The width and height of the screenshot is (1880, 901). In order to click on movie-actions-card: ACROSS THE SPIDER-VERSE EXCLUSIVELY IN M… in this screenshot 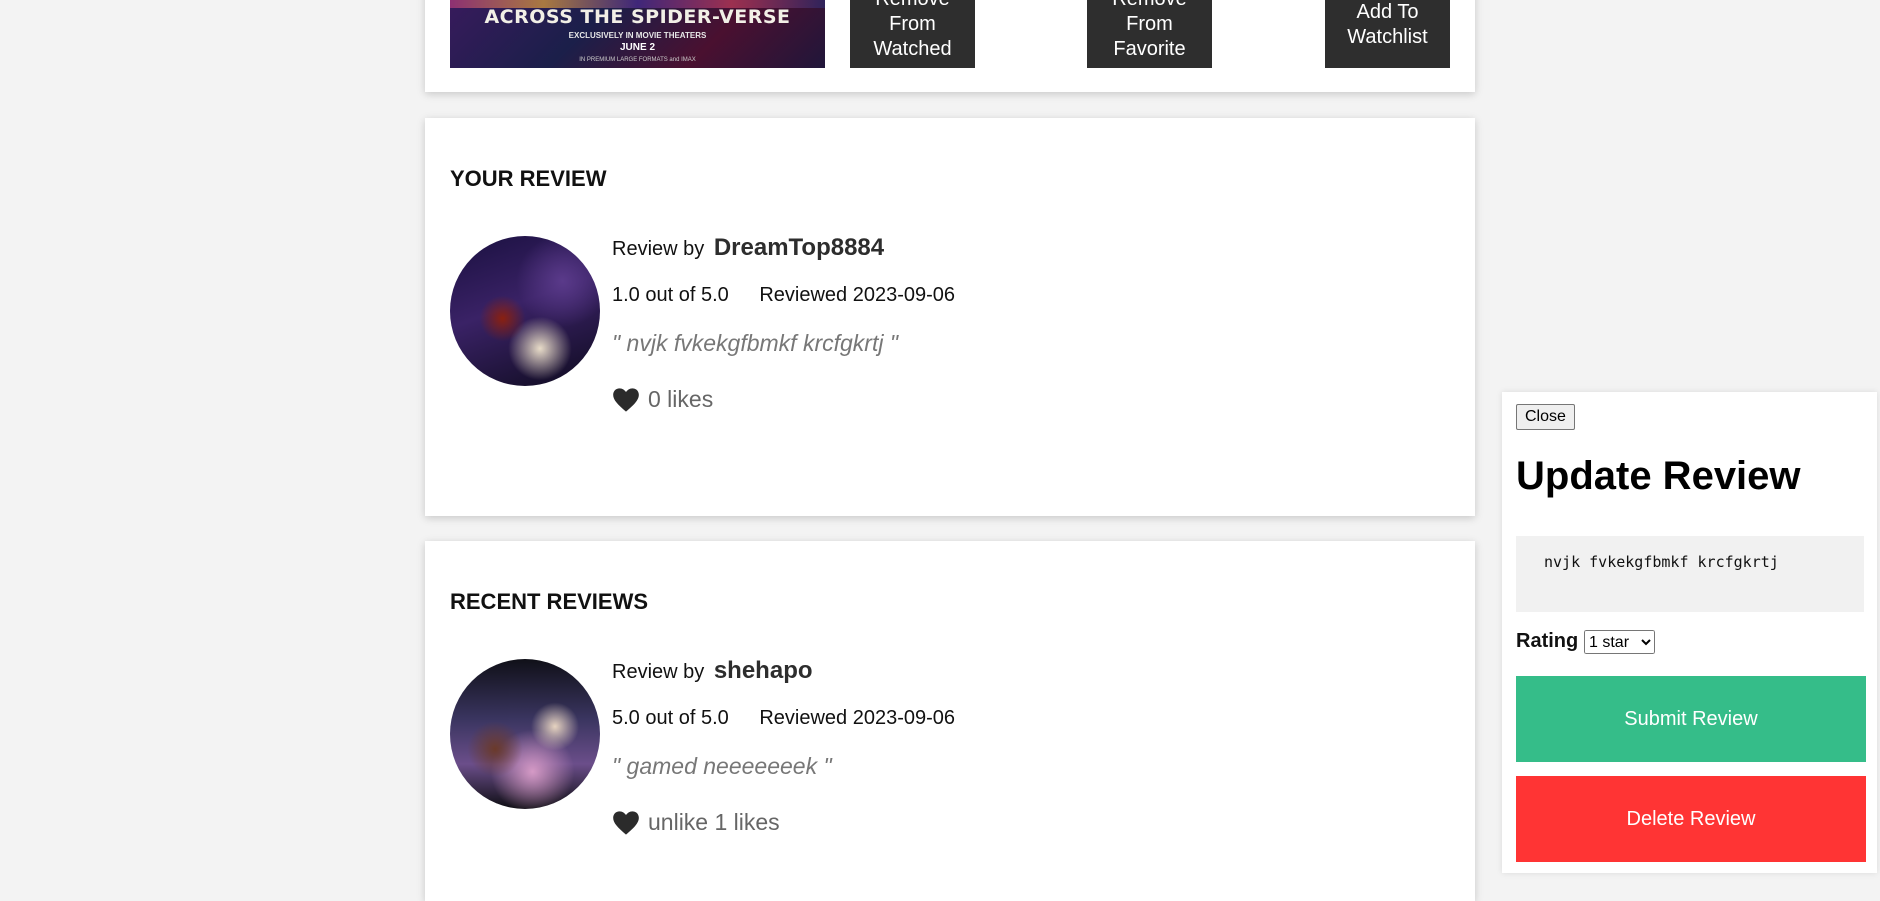, I will do `click(950, 46)`.